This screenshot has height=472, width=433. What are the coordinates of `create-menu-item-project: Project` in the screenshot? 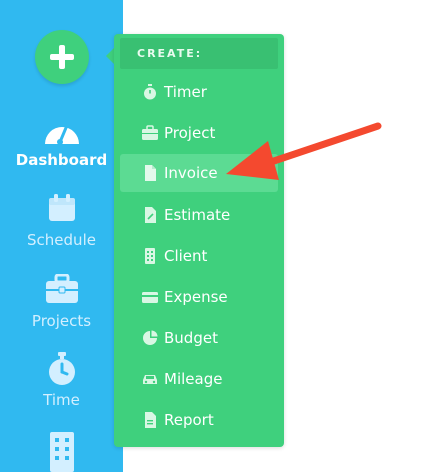 It's located at (199, 133).